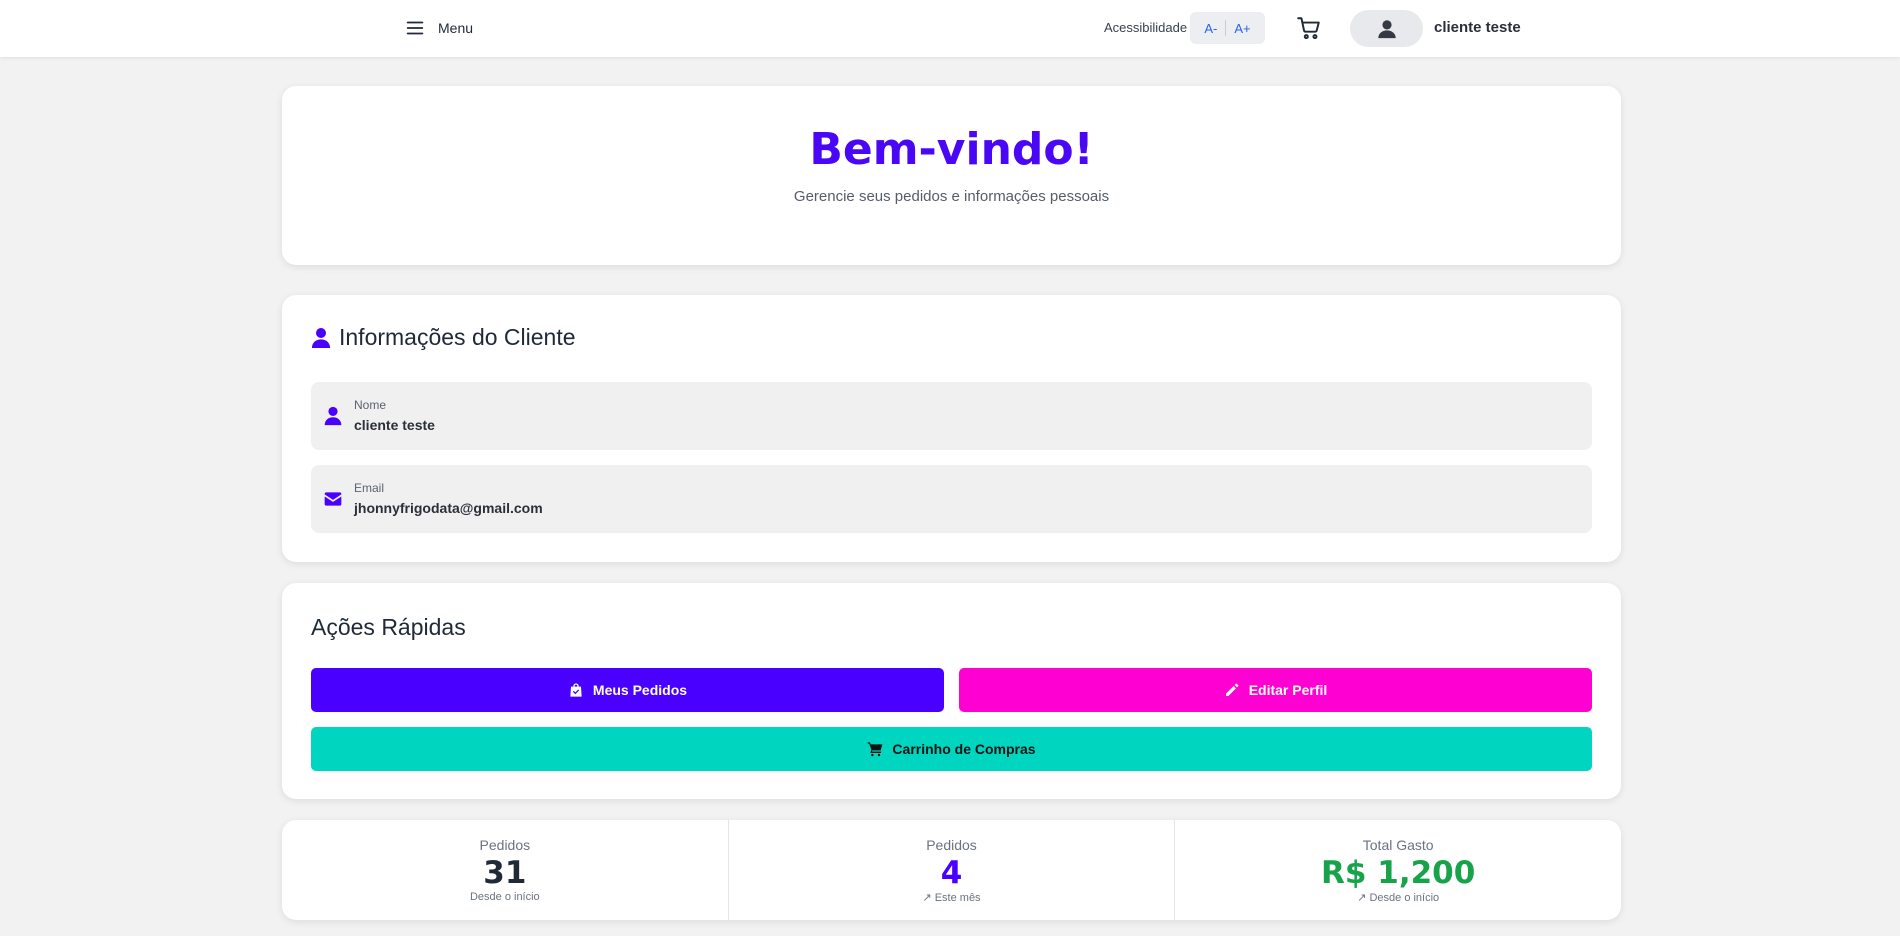  I want to click on menu-label: Menu, so click(456, 28).